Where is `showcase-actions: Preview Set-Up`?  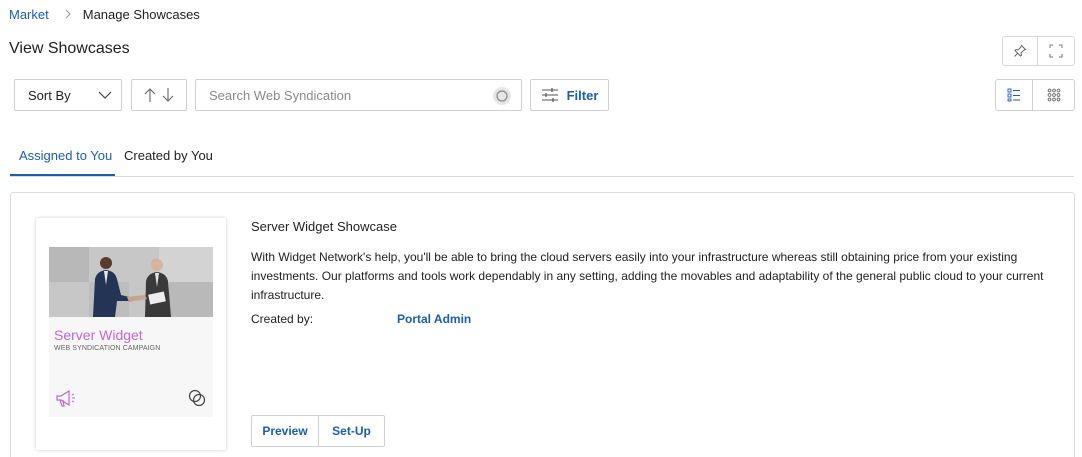 showcase-actions: Preview Set-Up is located at coordinates (318, 431).